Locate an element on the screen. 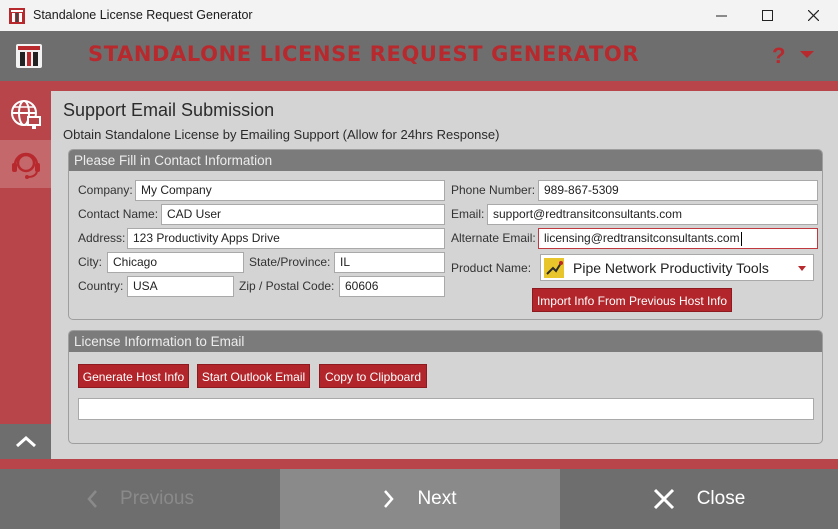 The width and height of the screenshot is (838, 529). globe-monitor-icon is located at coordinates (25, 114).